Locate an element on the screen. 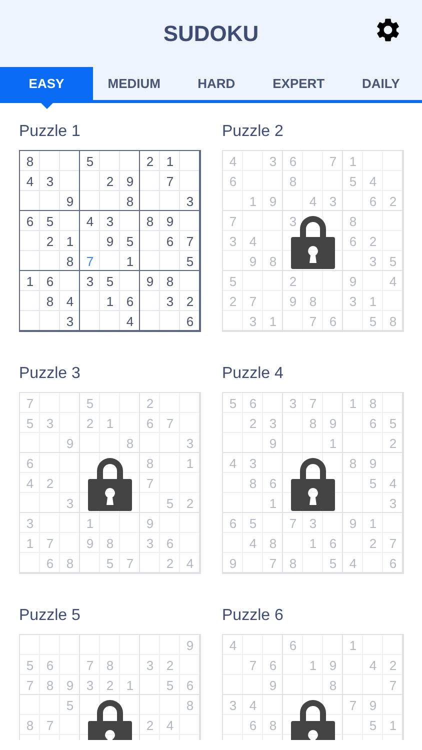  difficulty-tab: EXPERT is located at coordinates (299, 83).